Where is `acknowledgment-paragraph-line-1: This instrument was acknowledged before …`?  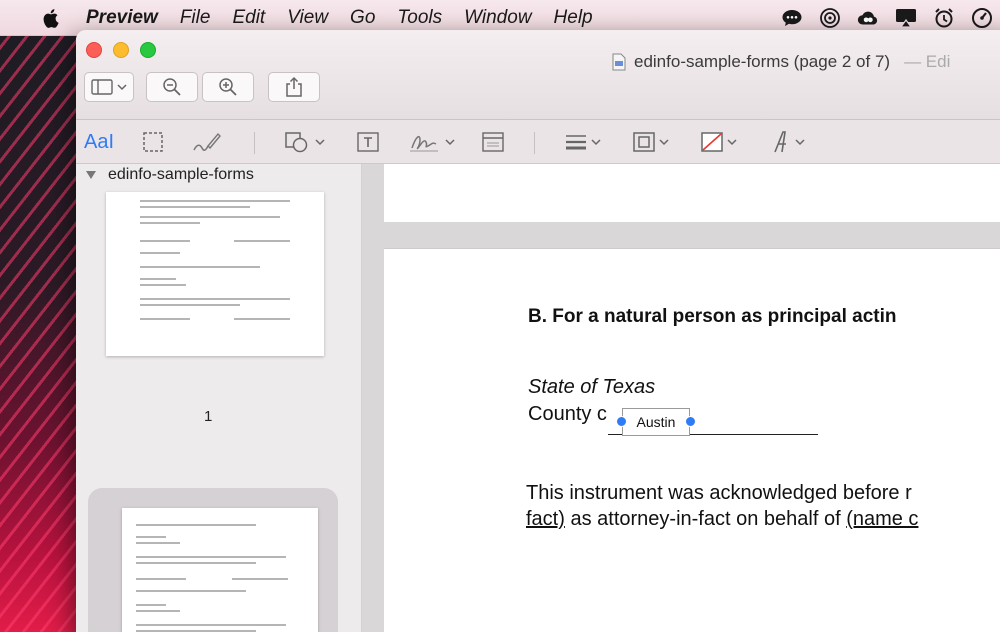
acknowledgment-paragraph-line-1: This instrument was acknowledged before … is located at coordinates (719, 493).